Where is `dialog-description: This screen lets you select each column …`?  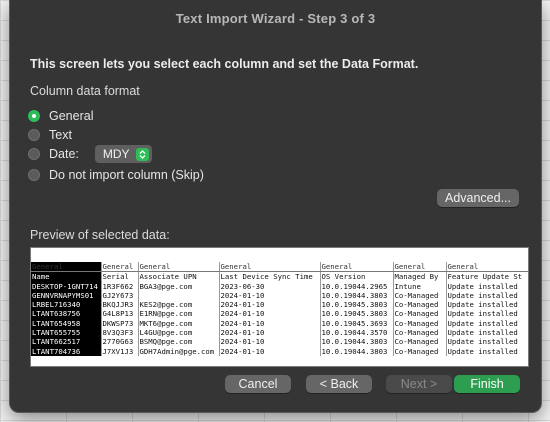
dialog-description: This screen lets you select each column … is located at coordinates (224, 64).